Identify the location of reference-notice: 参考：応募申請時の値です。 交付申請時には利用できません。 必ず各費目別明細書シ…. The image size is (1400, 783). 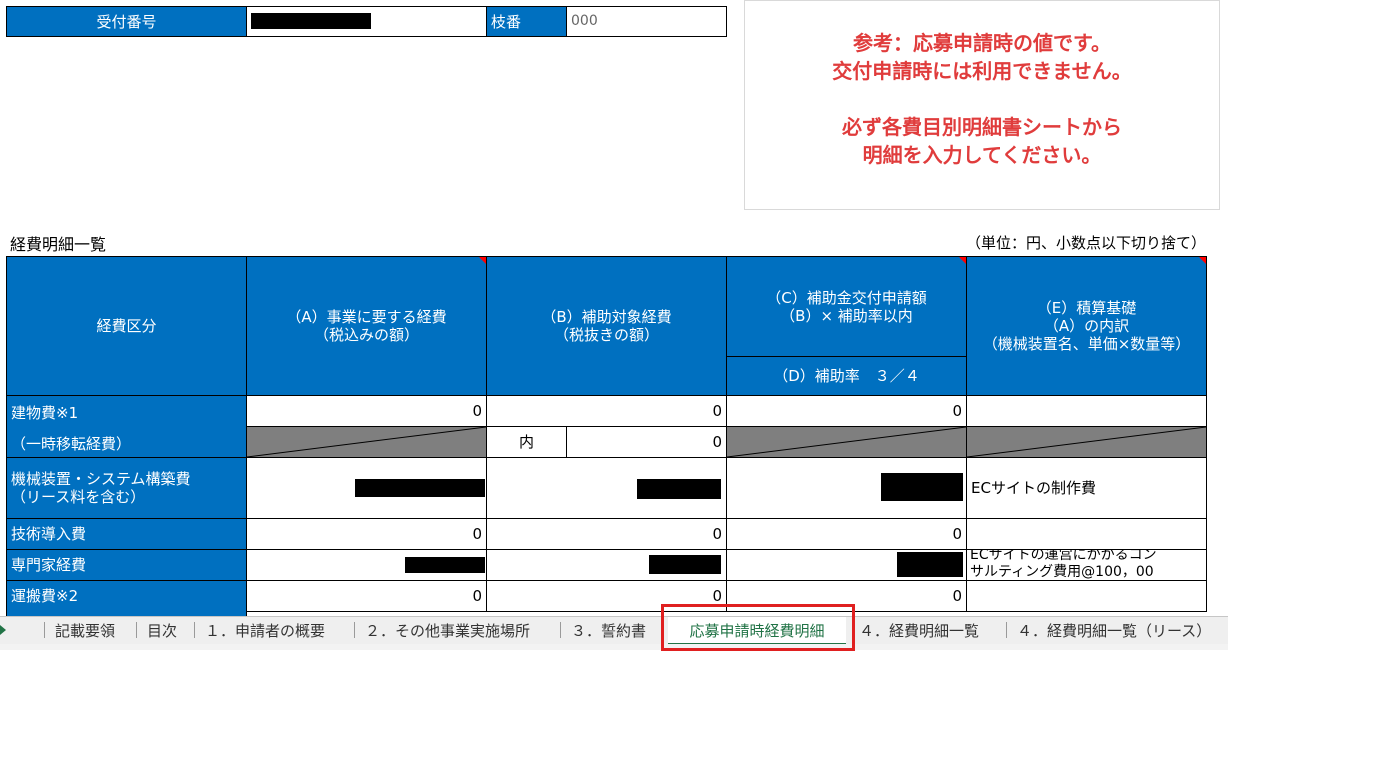
(982, 105).